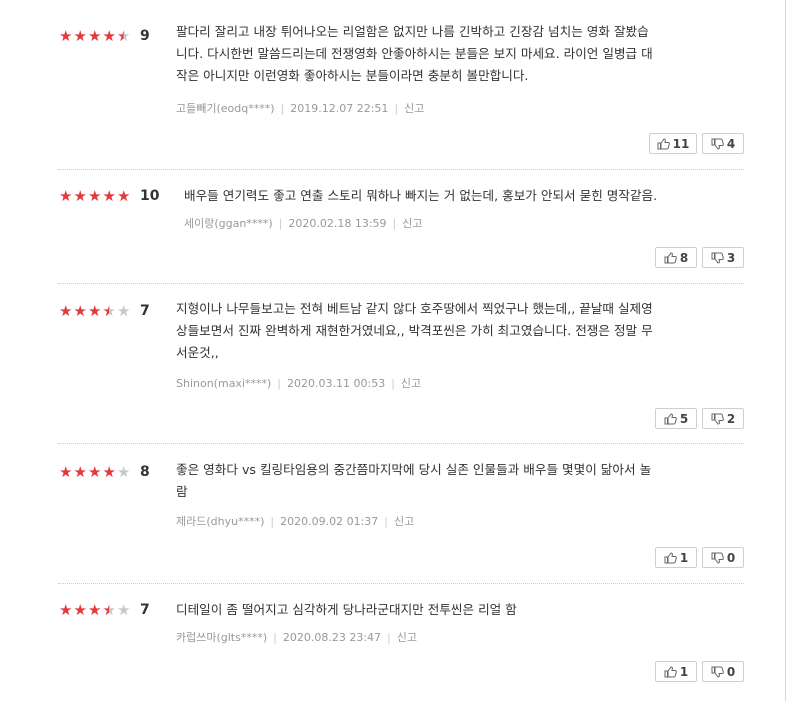 The width and height of the screenshot is (800, 701). Describe the element at coordinates (332, 637) in the screenshot. I see `review-date: 2020.08.23 23:47` at that location.